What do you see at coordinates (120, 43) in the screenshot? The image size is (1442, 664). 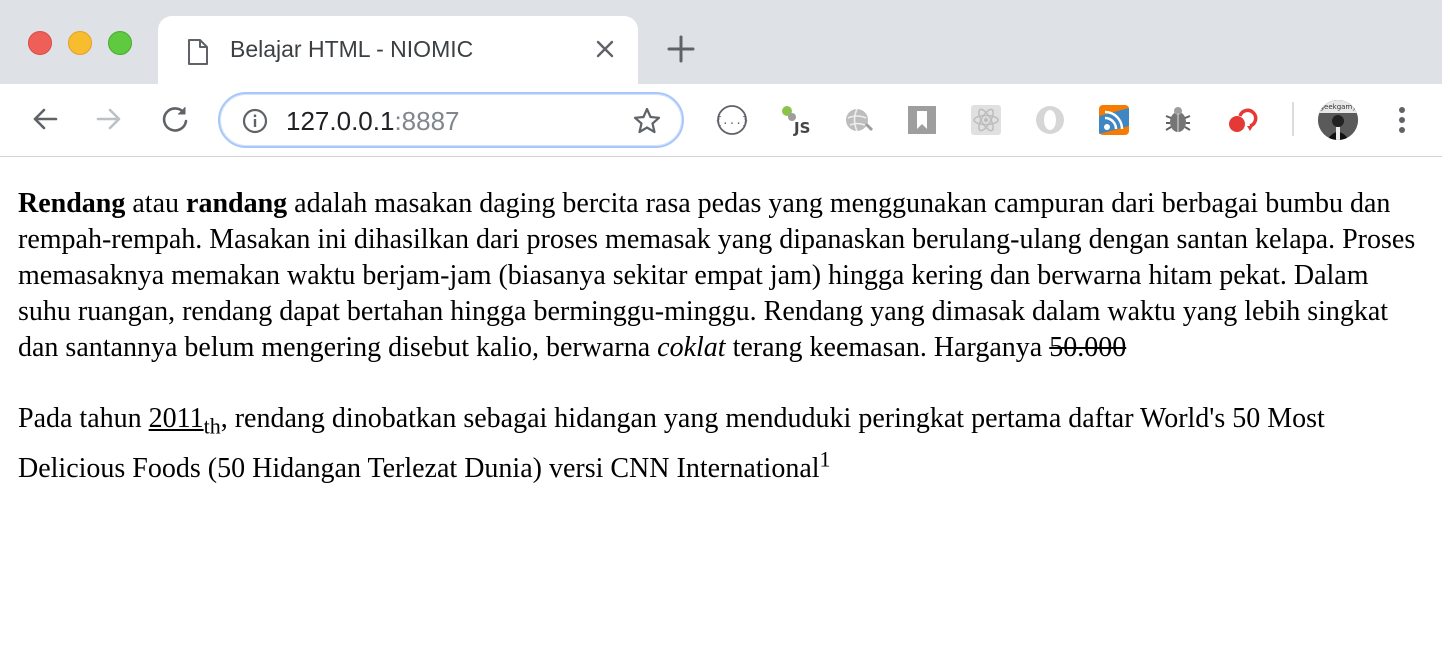 I see `maximize-window-button` at bounding box center [120, 43].